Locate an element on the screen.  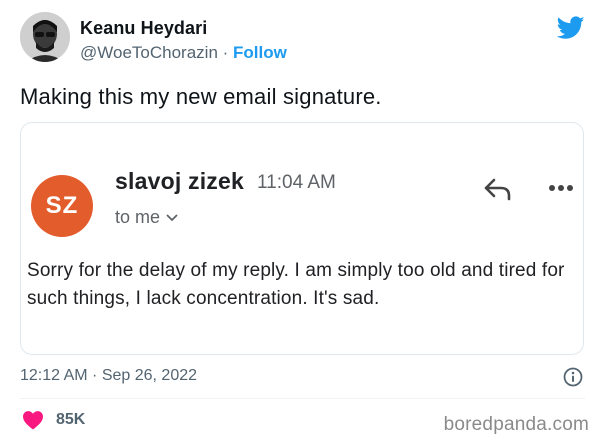
tweet-timestamp: 12:12 AM · Sep 26, 2022 is located at coordinates (108, 376).